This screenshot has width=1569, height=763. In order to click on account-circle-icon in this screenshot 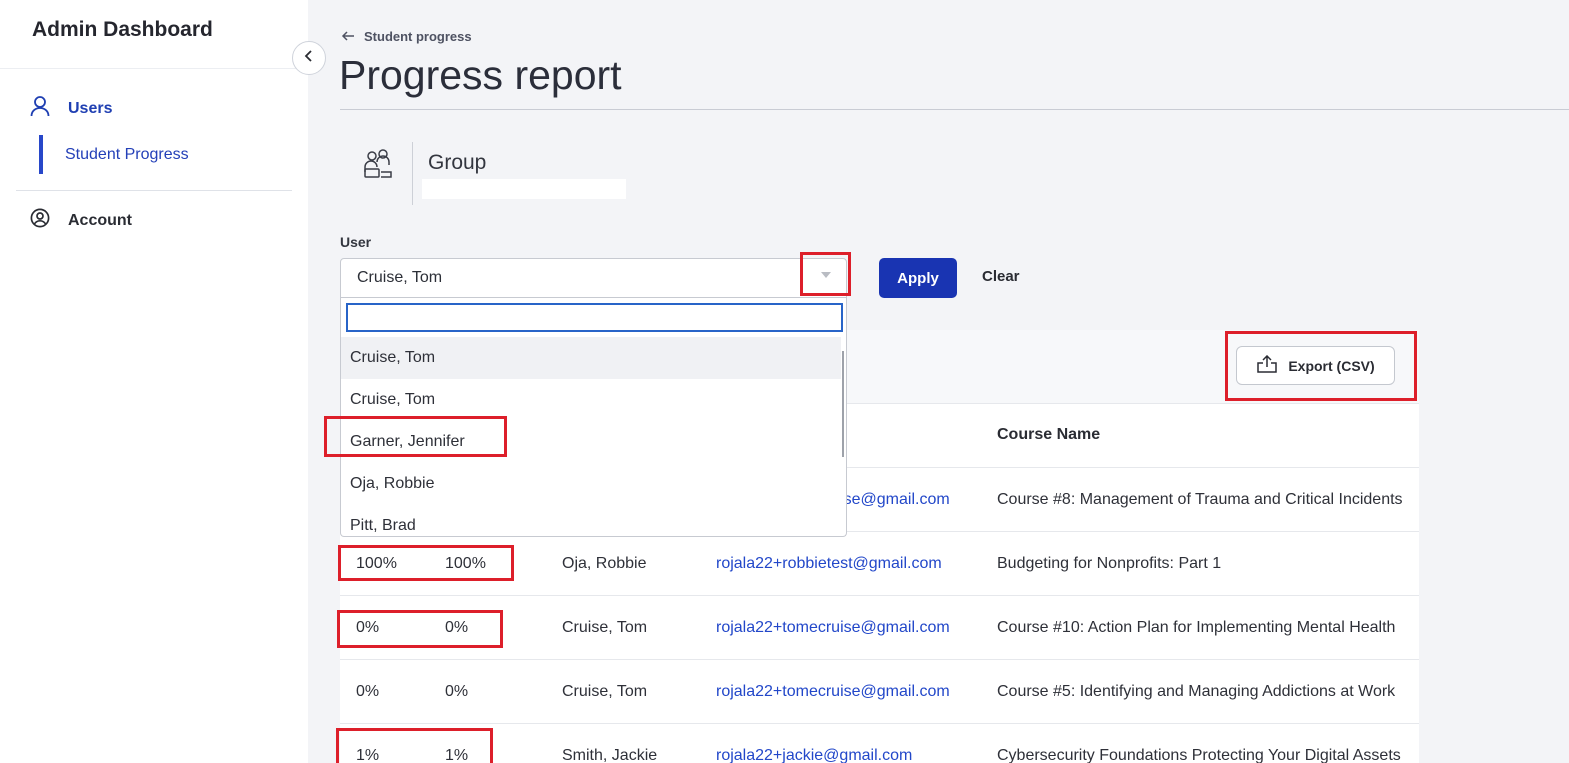, I will do `click(40, 220)`.